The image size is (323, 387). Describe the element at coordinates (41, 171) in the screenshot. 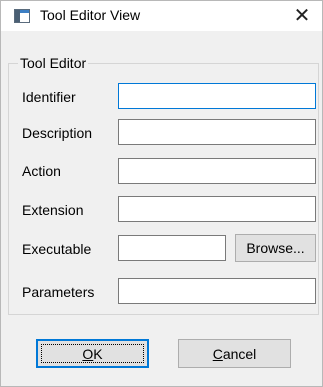

I see `action-label: Action` at that location.